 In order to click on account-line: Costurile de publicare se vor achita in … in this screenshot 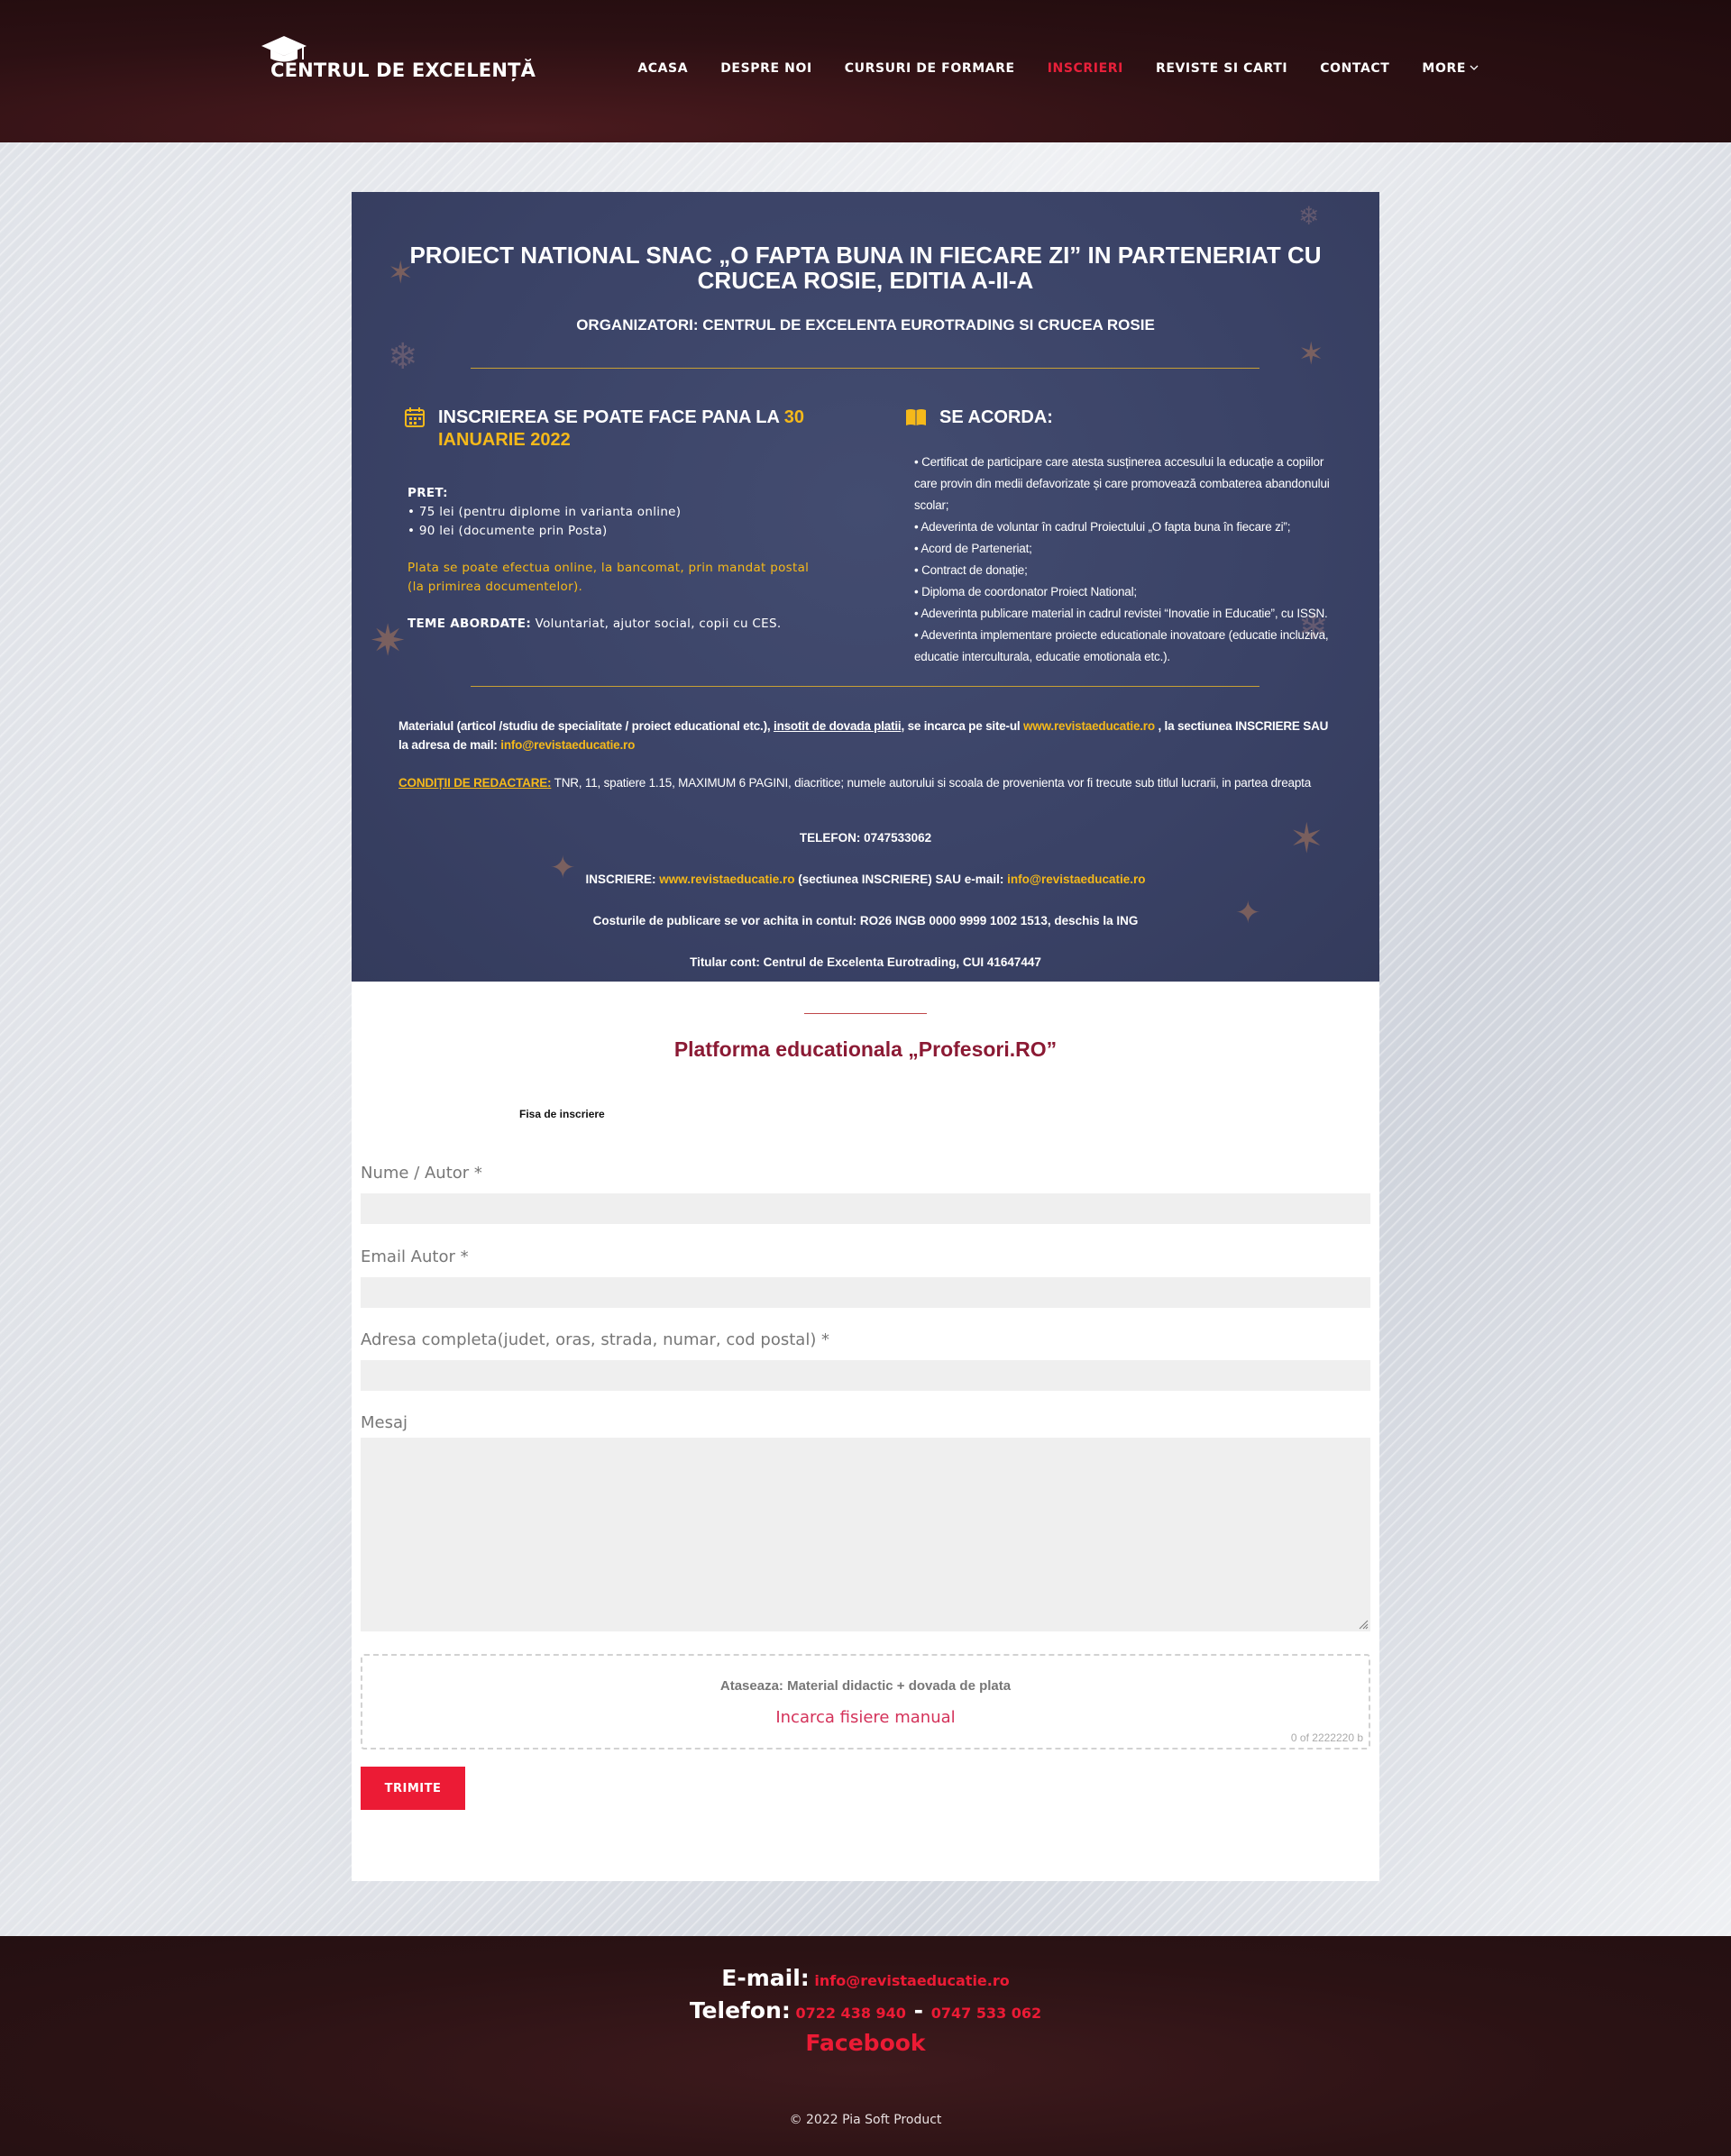, I will do `click(865, 920)`.